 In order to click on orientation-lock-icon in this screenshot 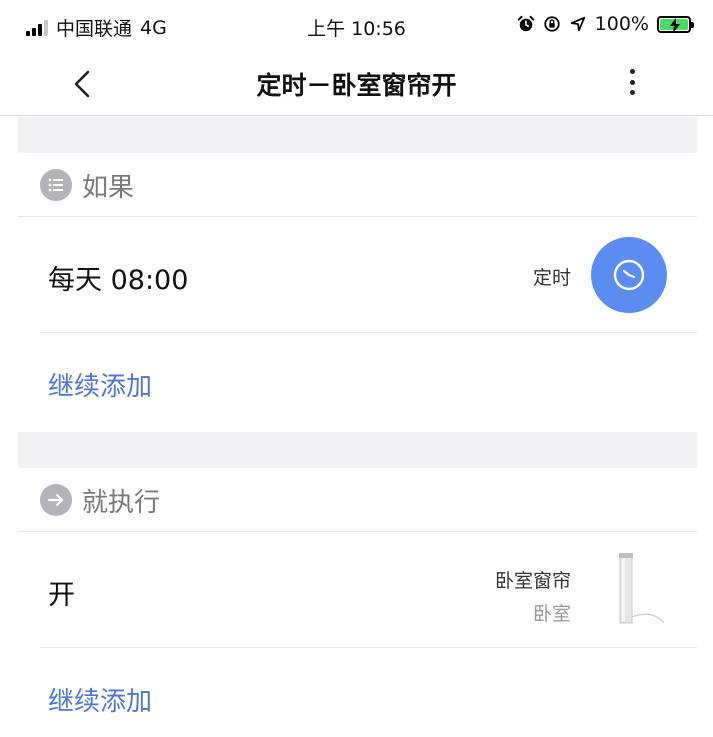, I will do `click(552, 24)`.